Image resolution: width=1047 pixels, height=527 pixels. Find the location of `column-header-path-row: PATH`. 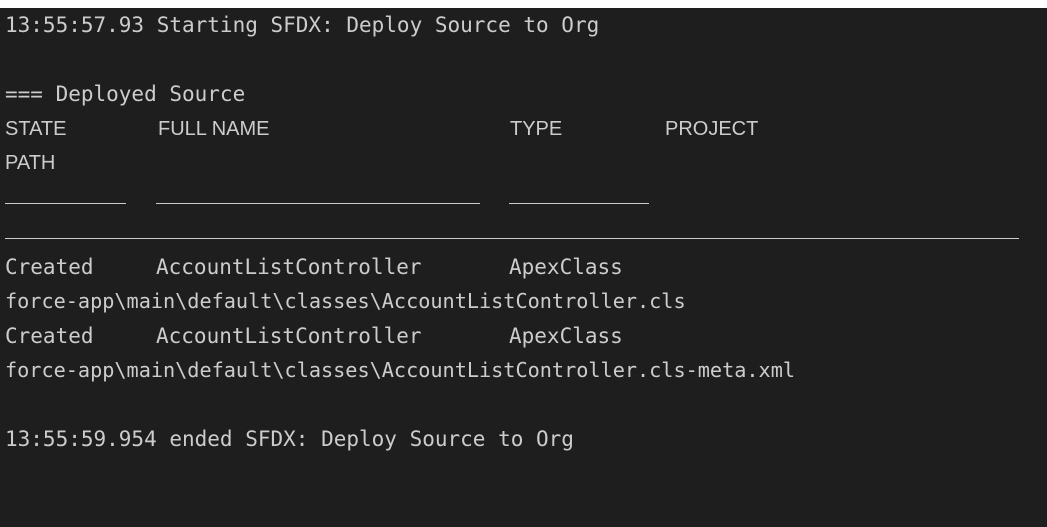

column-header-path-row: PATH is located at coordinates (526, 163).